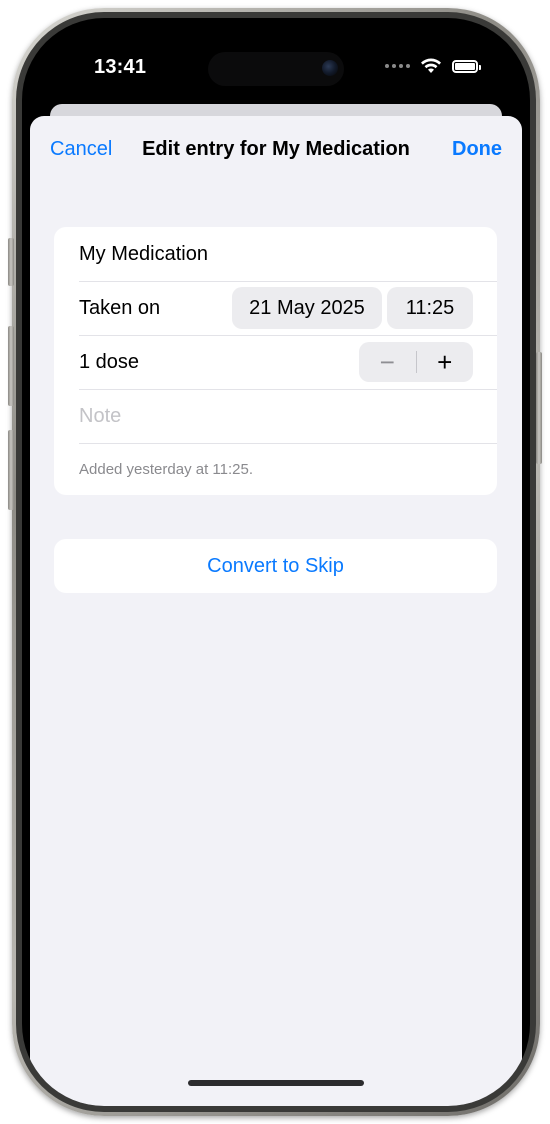 The height and width of the screenshot is (1124, 550). Describe the element at coordinates (444, 362) in the screenshot. I see `increment-button: +` at that location.